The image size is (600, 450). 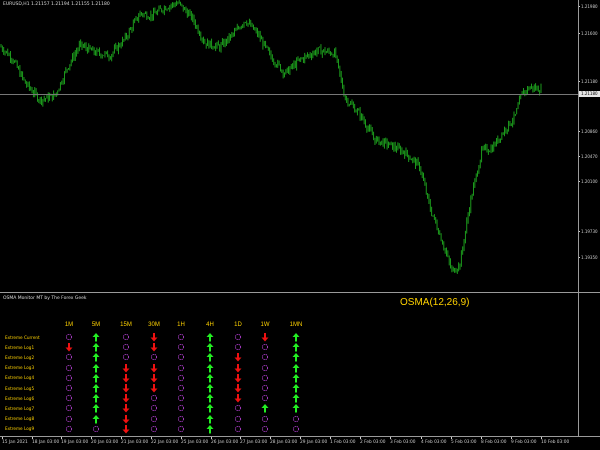 I want to click on timeframe-header: 1W, so click(x=265, y=325).